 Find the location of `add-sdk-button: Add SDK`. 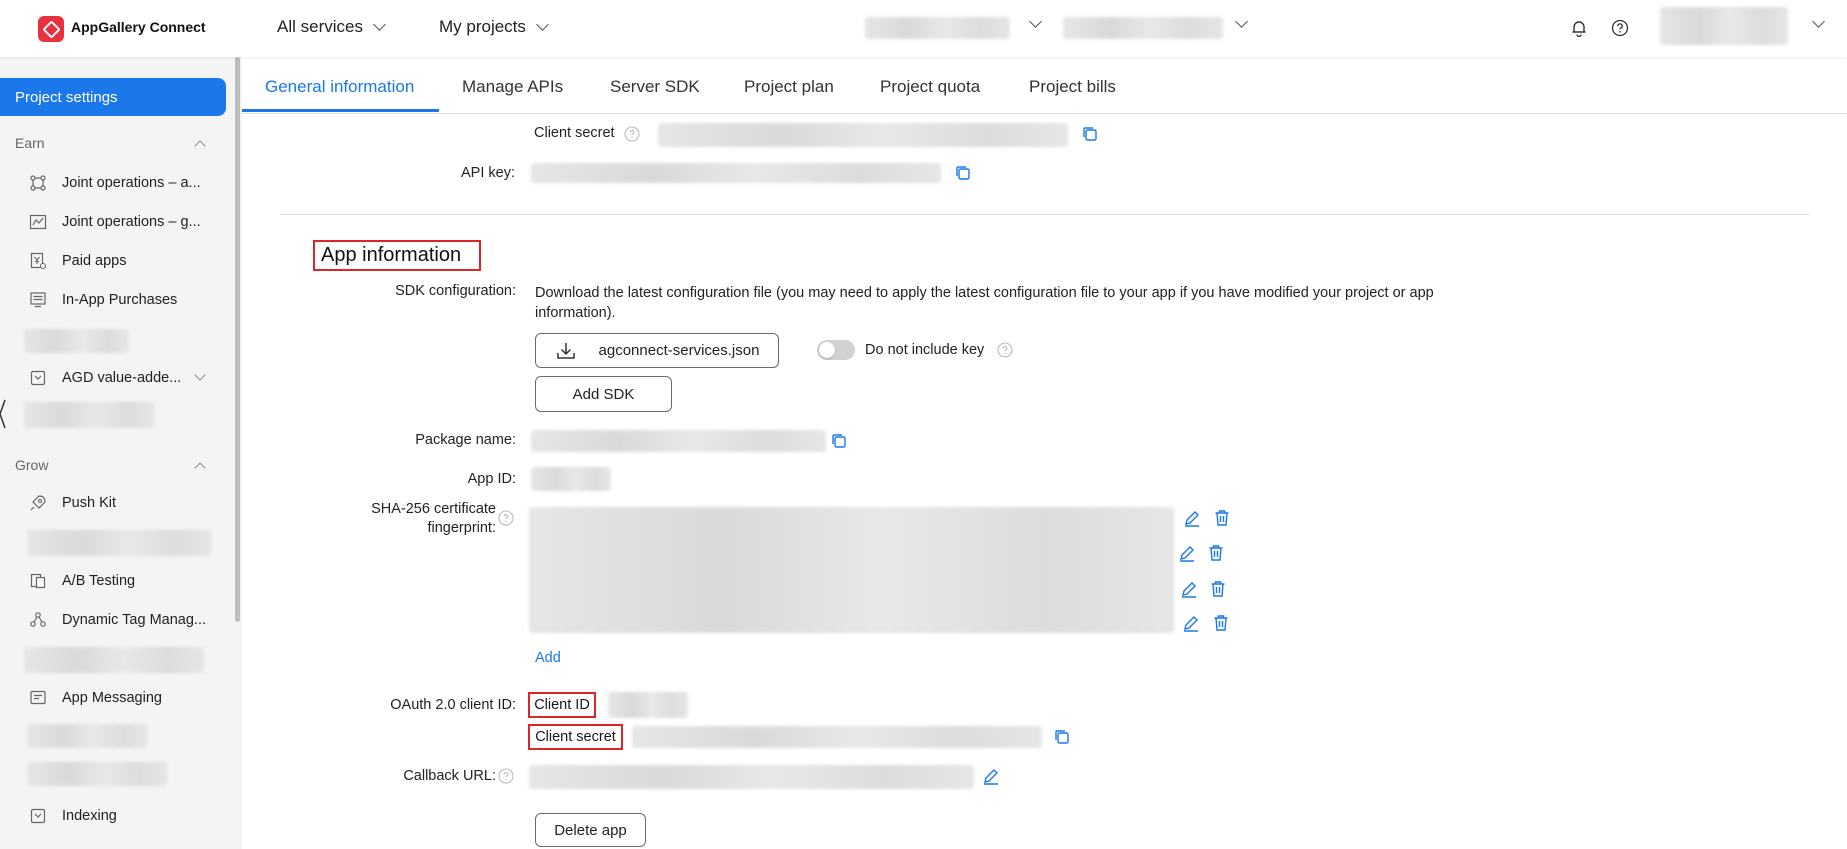

add-sdk-button: Add SDK is located at coordinates (603, 394).